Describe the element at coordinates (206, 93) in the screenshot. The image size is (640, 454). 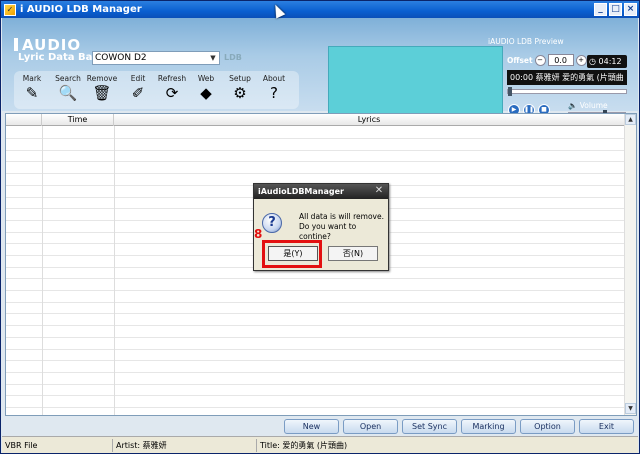
I see `web-icon: ◆` at that location.